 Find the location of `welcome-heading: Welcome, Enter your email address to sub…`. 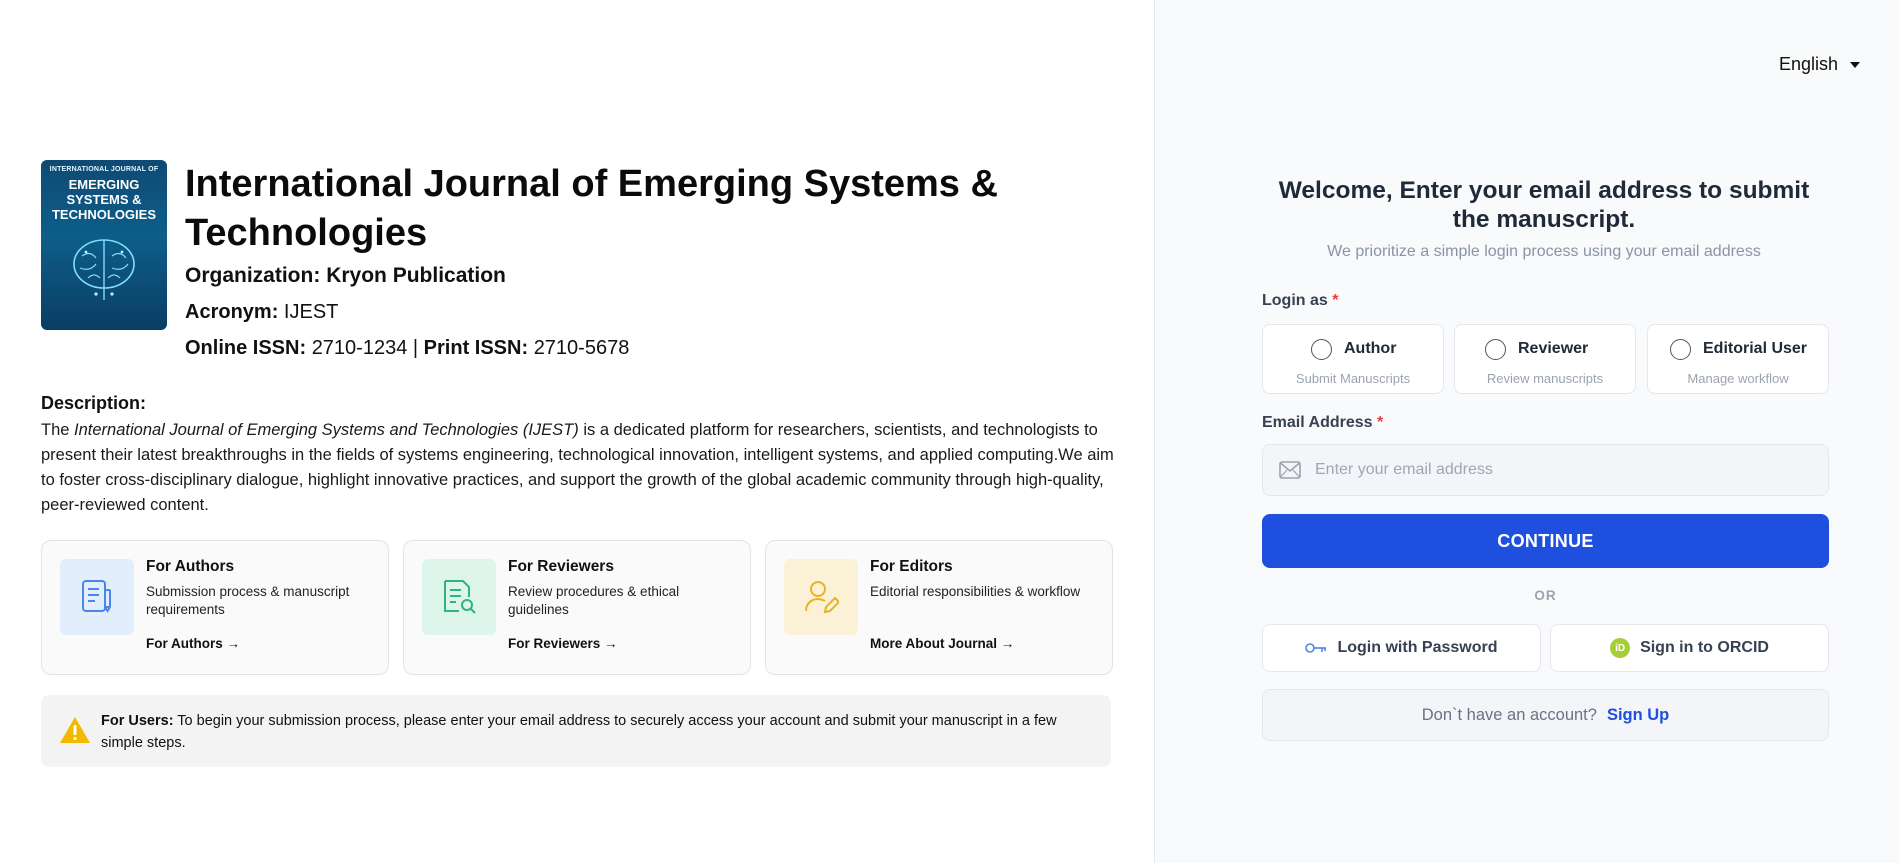

welcome-heading: Welcome, Enter your email address to sub… is located at coordinates (1544, 205).